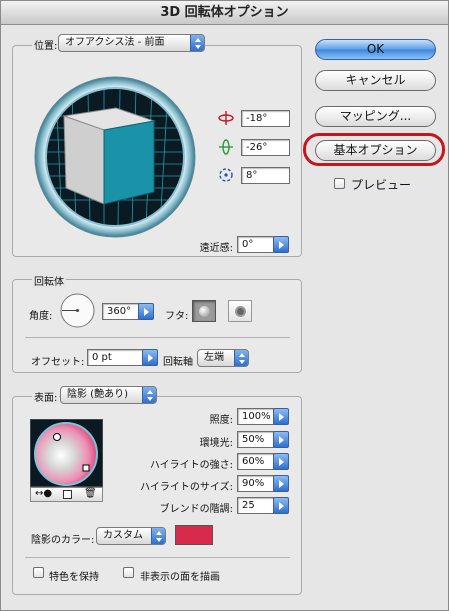 The image size is (449, 611). Describe the element at coordinates (265, 118) in the screenshot. I see `x-rotation-input: -18°` at that location.